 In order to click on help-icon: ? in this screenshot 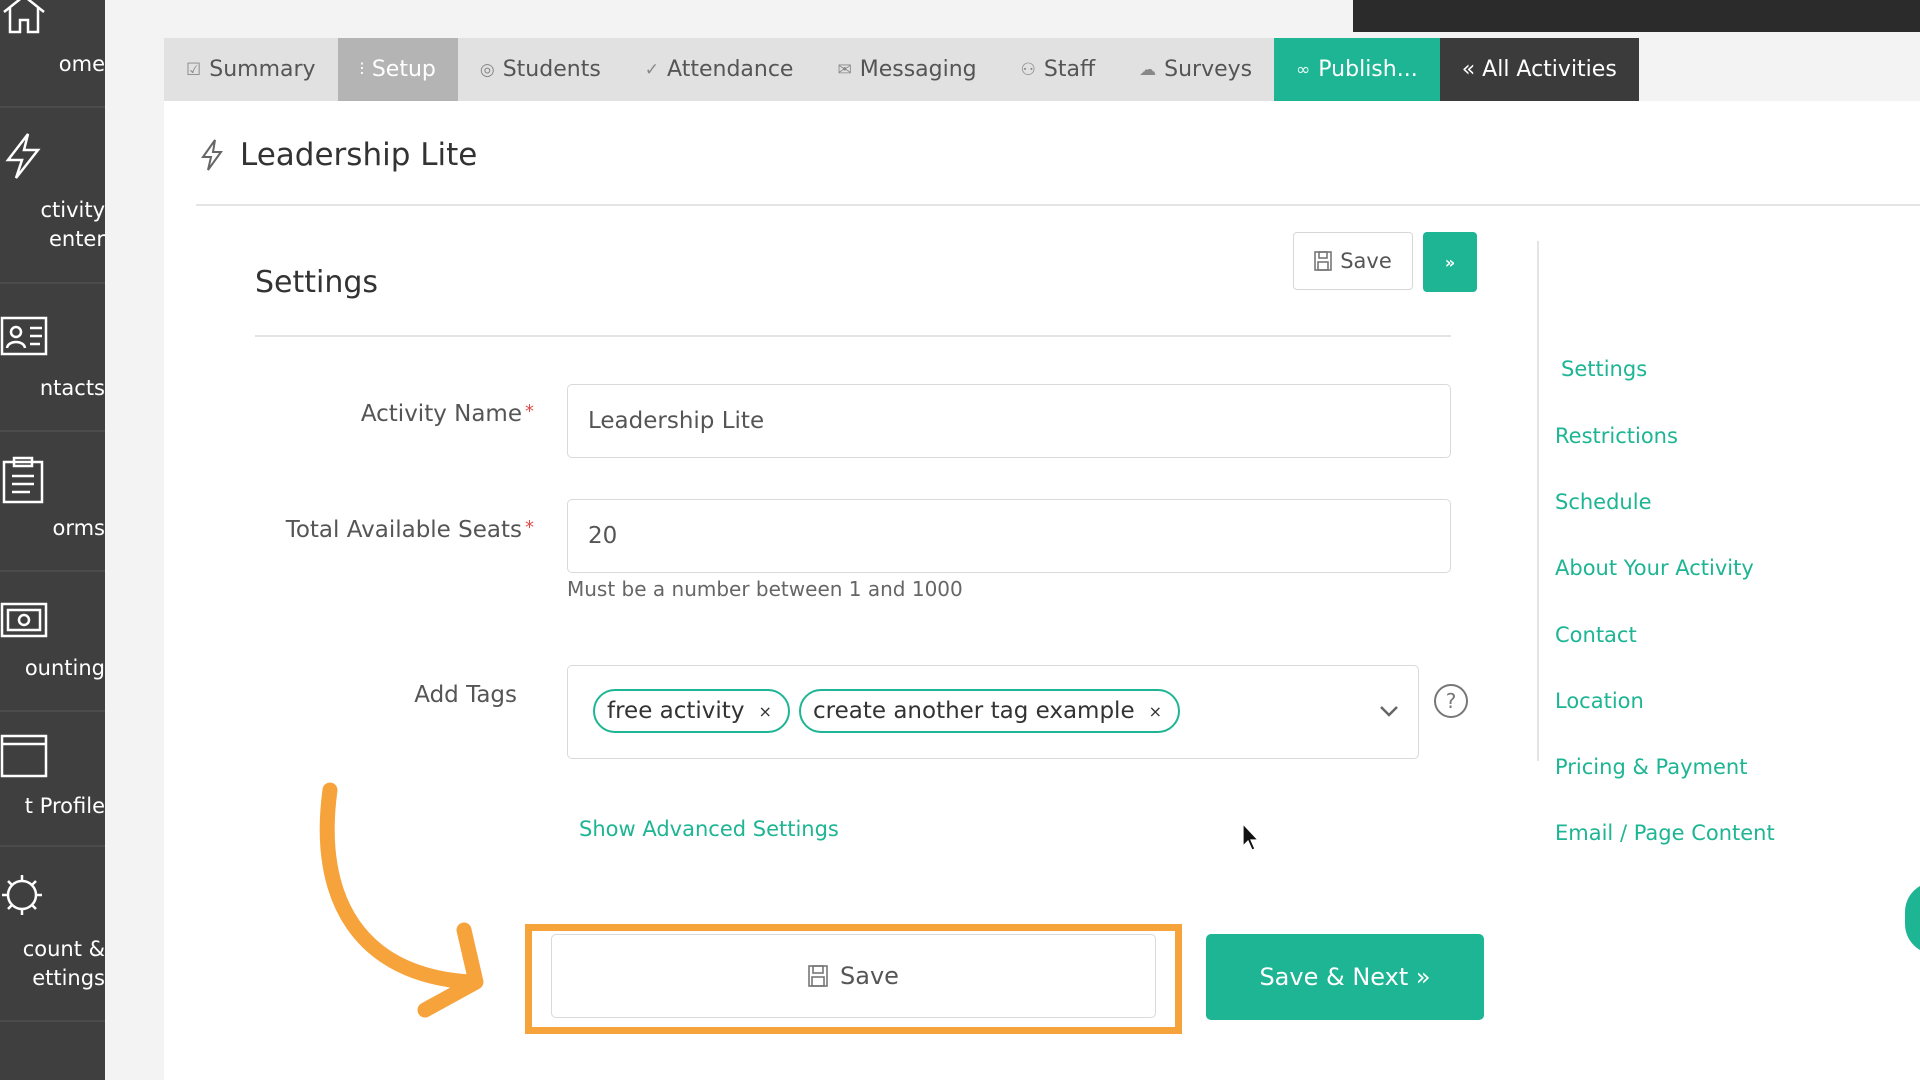, I will do `click(1451, 701)`.